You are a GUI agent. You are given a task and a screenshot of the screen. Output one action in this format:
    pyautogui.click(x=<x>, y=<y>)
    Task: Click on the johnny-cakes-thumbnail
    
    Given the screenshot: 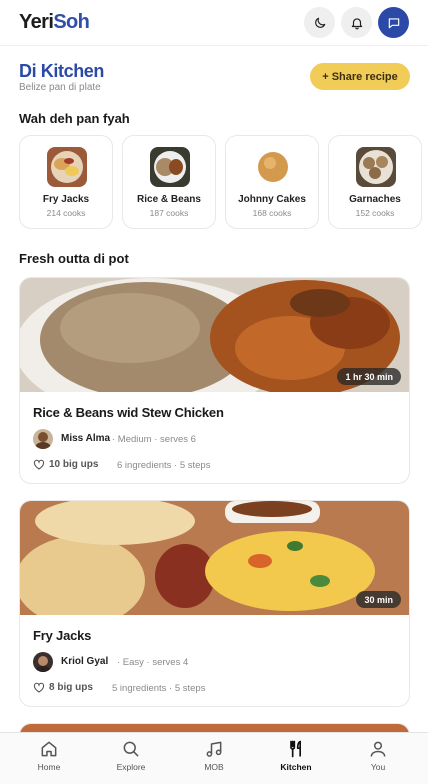 What is the action you would take?
    pyautogui.click(x=273, y=167)
    